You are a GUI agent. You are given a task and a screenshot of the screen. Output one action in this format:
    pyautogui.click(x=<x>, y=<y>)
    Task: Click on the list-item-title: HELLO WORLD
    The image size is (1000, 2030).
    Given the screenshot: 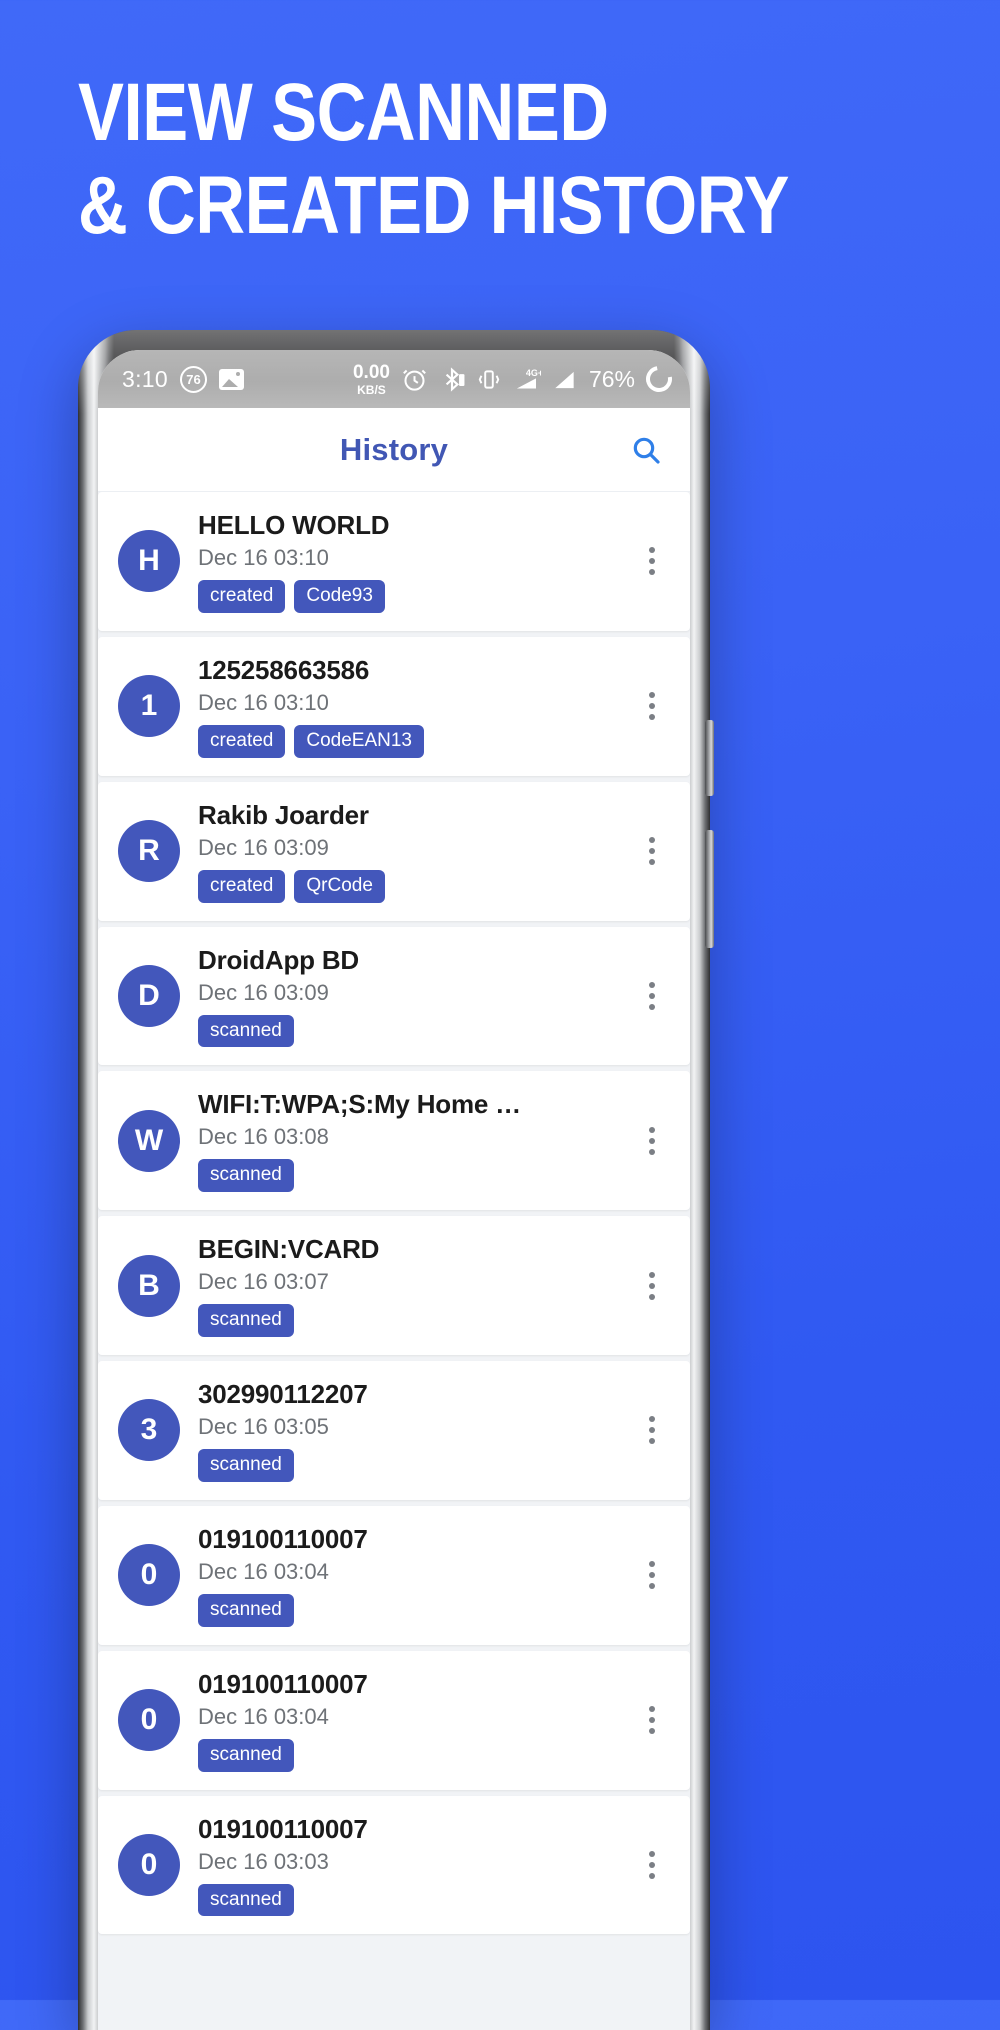 What is the action you would take?
    pyautogui.click(x=294, y=525)
    